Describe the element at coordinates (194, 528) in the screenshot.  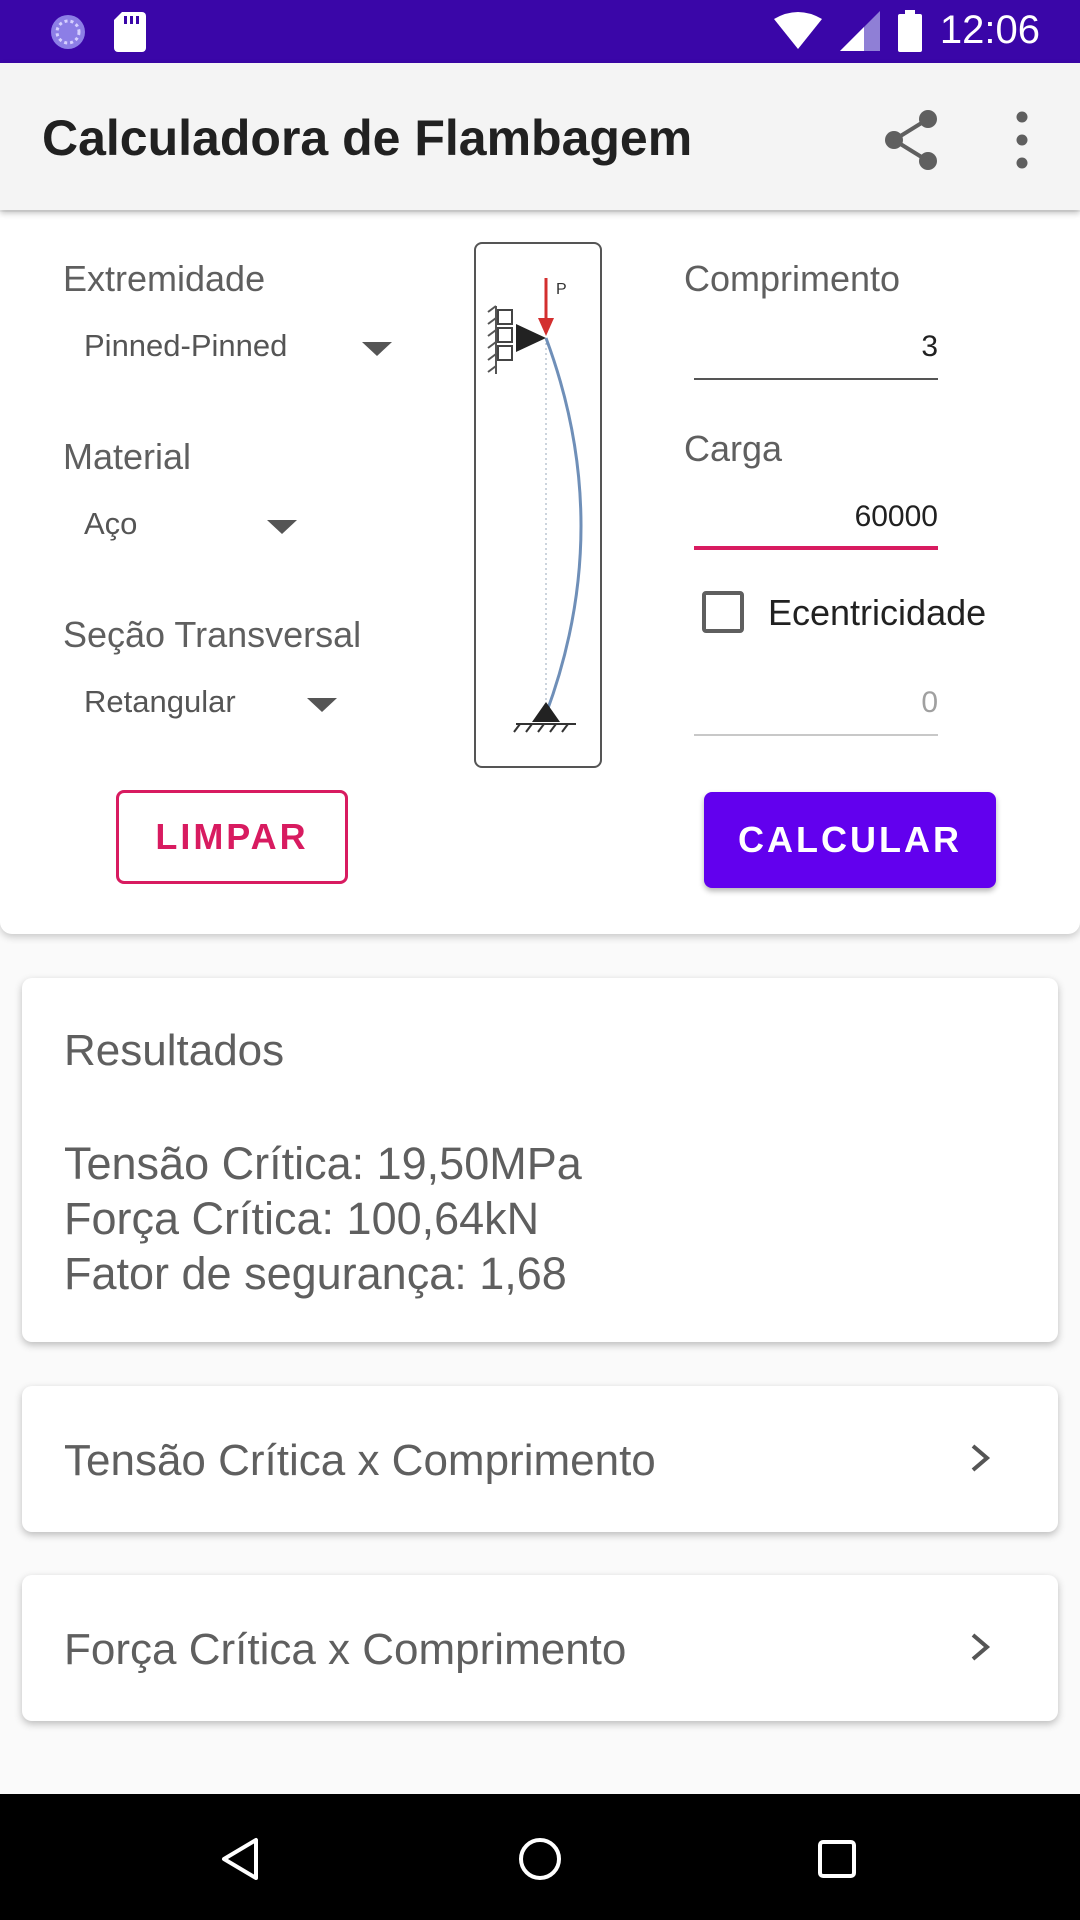
I see `material-spinner: Aço` at that location.